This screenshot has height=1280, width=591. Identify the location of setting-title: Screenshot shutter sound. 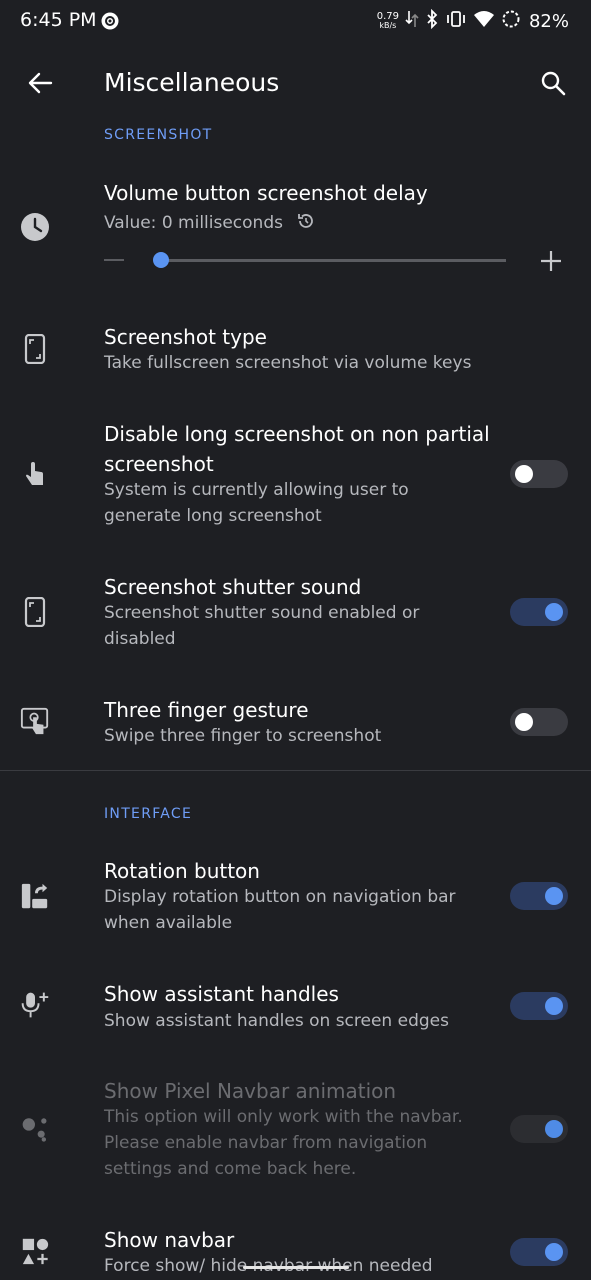
(233, 587).